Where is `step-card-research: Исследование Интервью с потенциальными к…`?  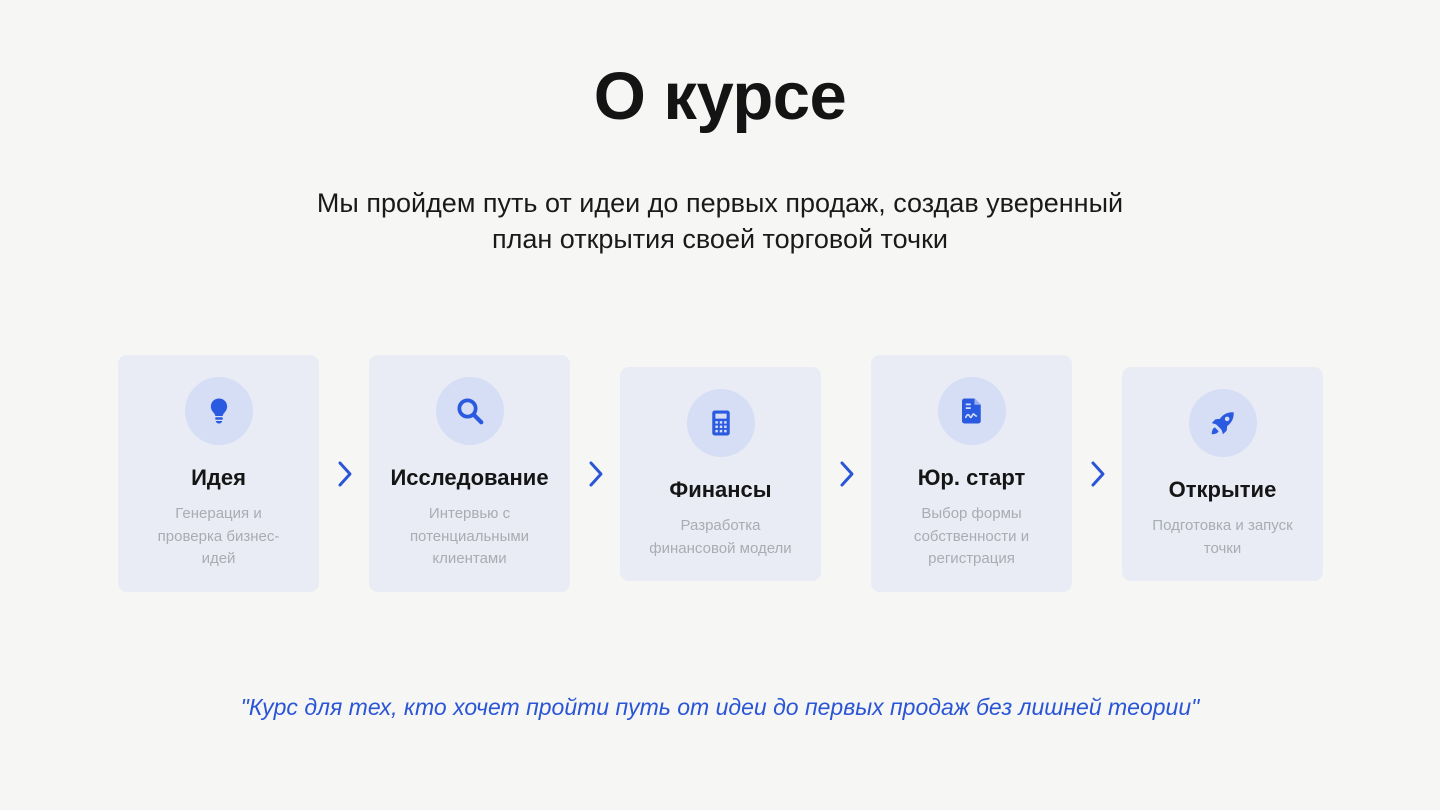
step-card-research: Исследование Интервью с потенциальными к… is located at coordinates (469, 473).